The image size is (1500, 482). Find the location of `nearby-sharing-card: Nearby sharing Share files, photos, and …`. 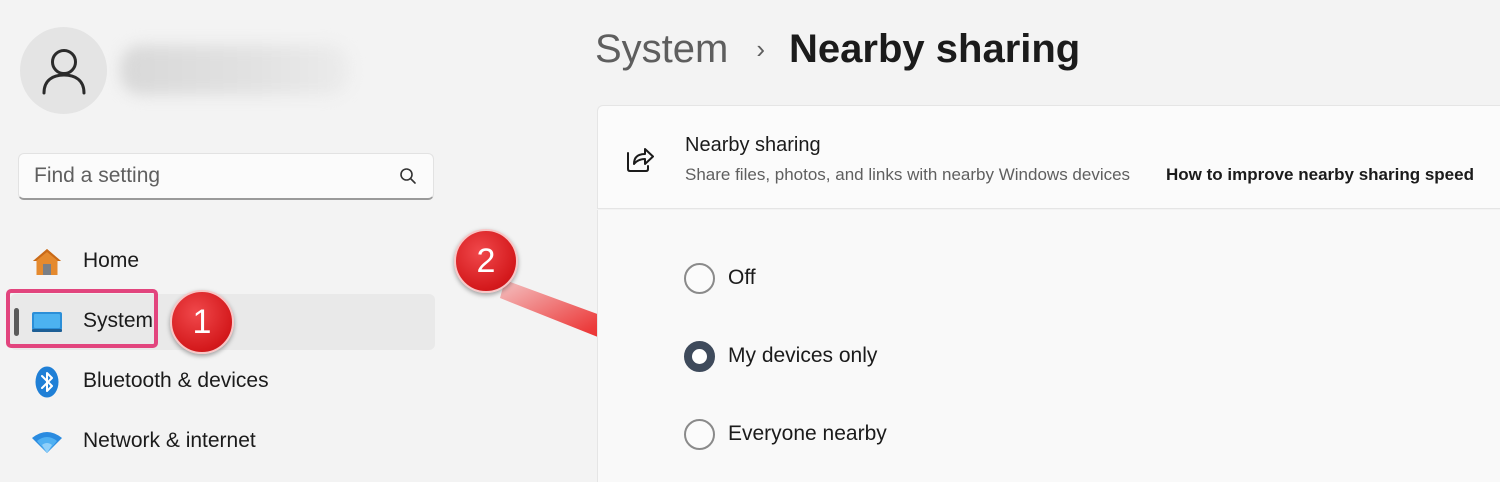

nearby-sharing-card: Nearby sharing Share files, photos, and … is located at coordinates (1048, 157).